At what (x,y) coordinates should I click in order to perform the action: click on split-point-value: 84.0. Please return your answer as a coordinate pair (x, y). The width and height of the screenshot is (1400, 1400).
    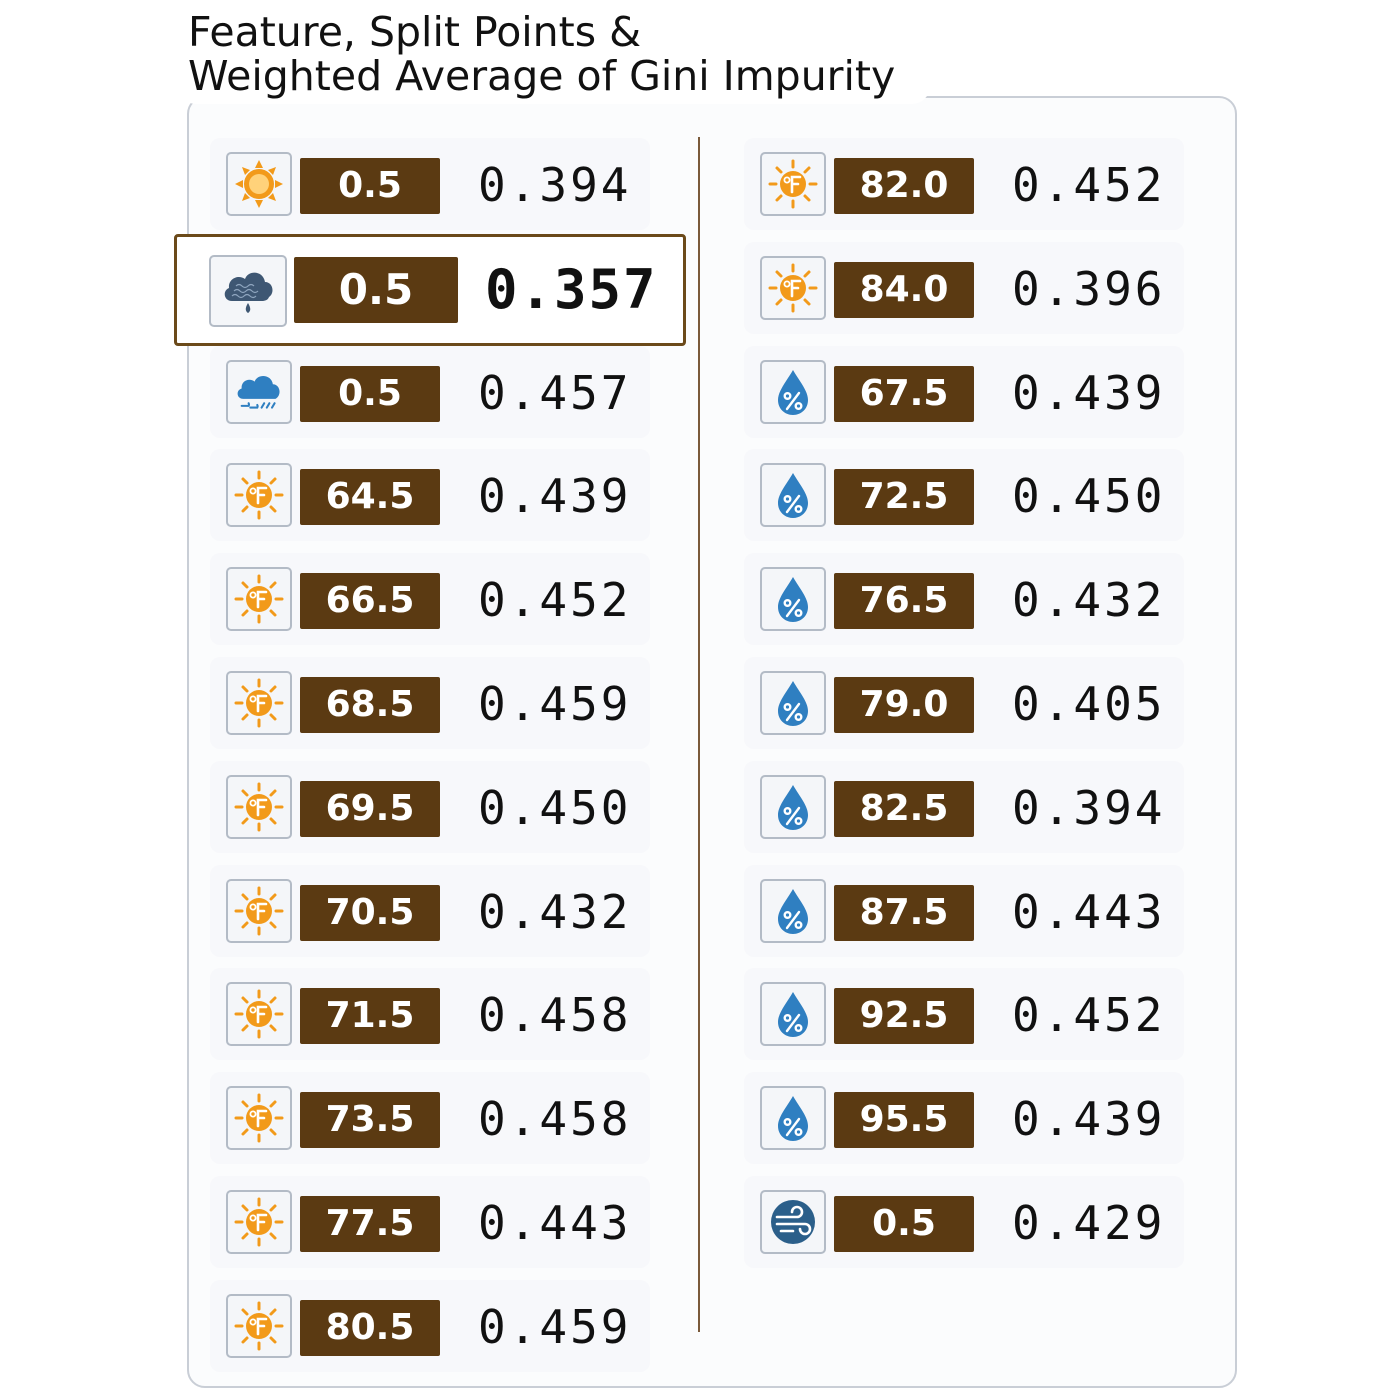
    Looking at the image, I should click on (904, 289).